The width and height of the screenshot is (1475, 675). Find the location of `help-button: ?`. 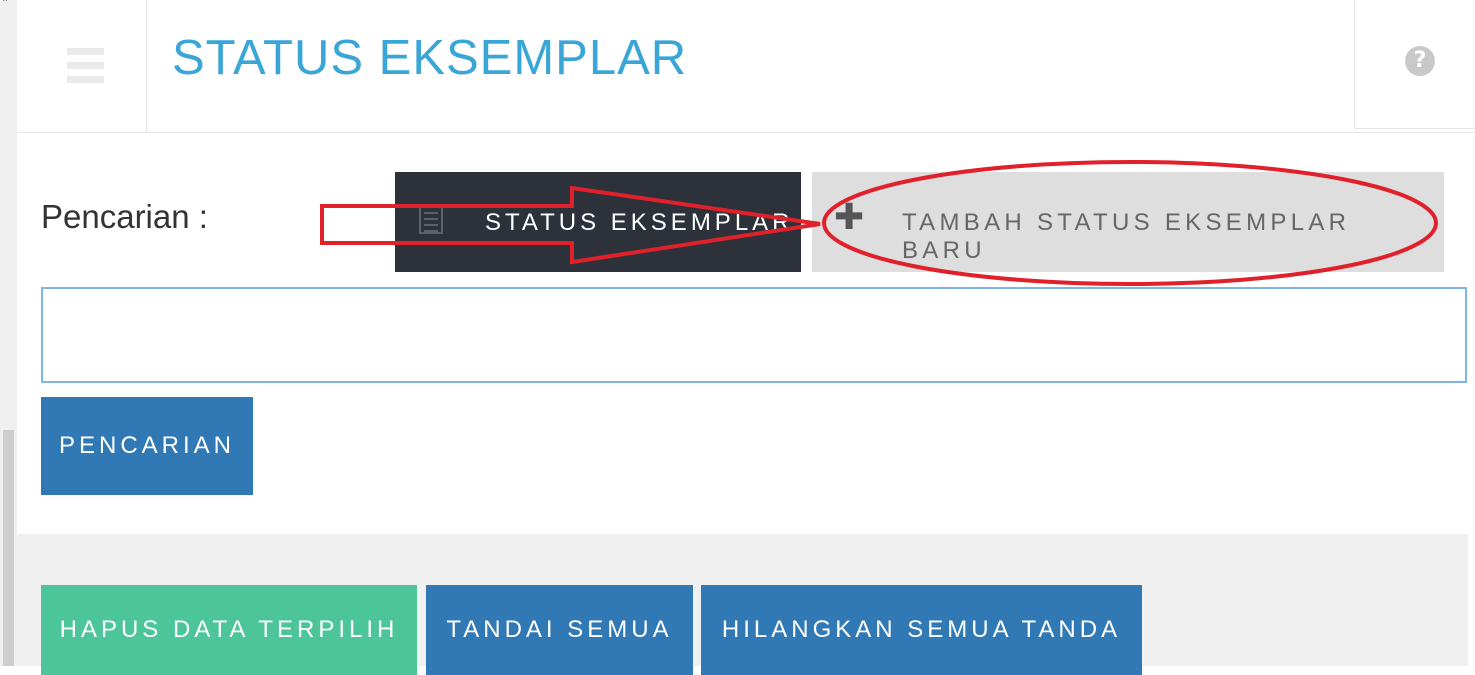

help-button: ? is located at coordinates (1414, 64).